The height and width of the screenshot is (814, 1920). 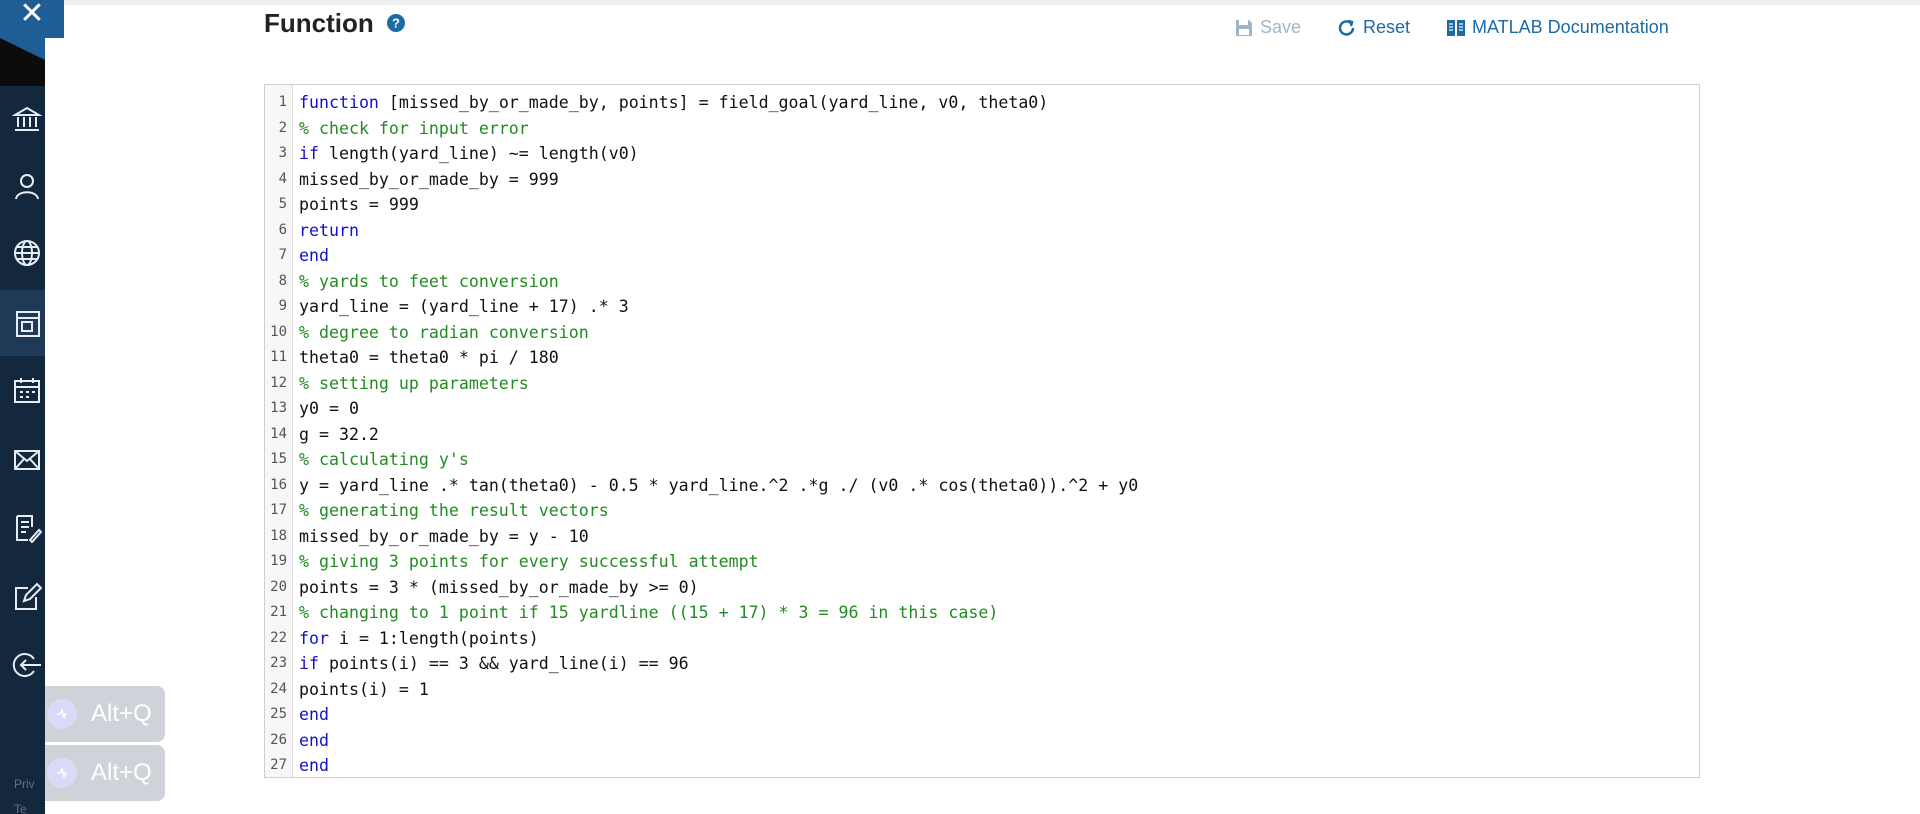 What do you see at coordinates (339, 435) in the screenshot?
I see `code-text: g = 32.2` at bounding box center [339, 435].